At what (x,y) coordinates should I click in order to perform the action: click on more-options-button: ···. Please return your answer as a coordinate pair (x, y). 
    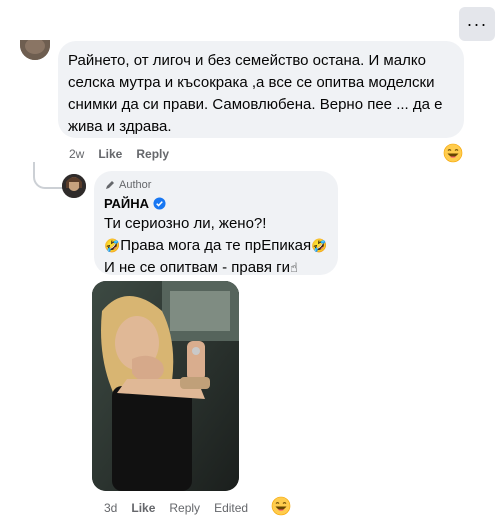
    Looking at the image, I should click on (477, 24).